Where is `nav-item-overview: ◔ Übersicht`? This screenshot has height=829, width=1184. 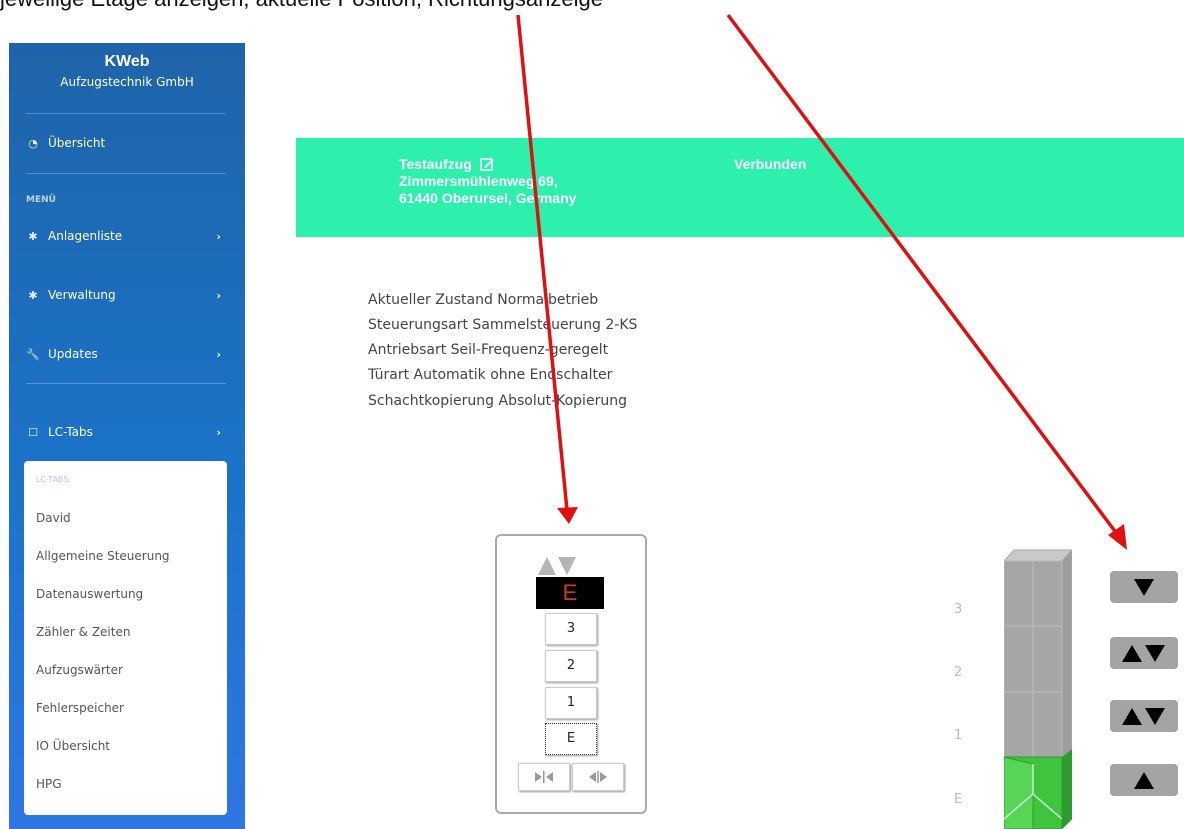
nav-item-overview: ◔ Übersicht is located at coordinates (127, 143).